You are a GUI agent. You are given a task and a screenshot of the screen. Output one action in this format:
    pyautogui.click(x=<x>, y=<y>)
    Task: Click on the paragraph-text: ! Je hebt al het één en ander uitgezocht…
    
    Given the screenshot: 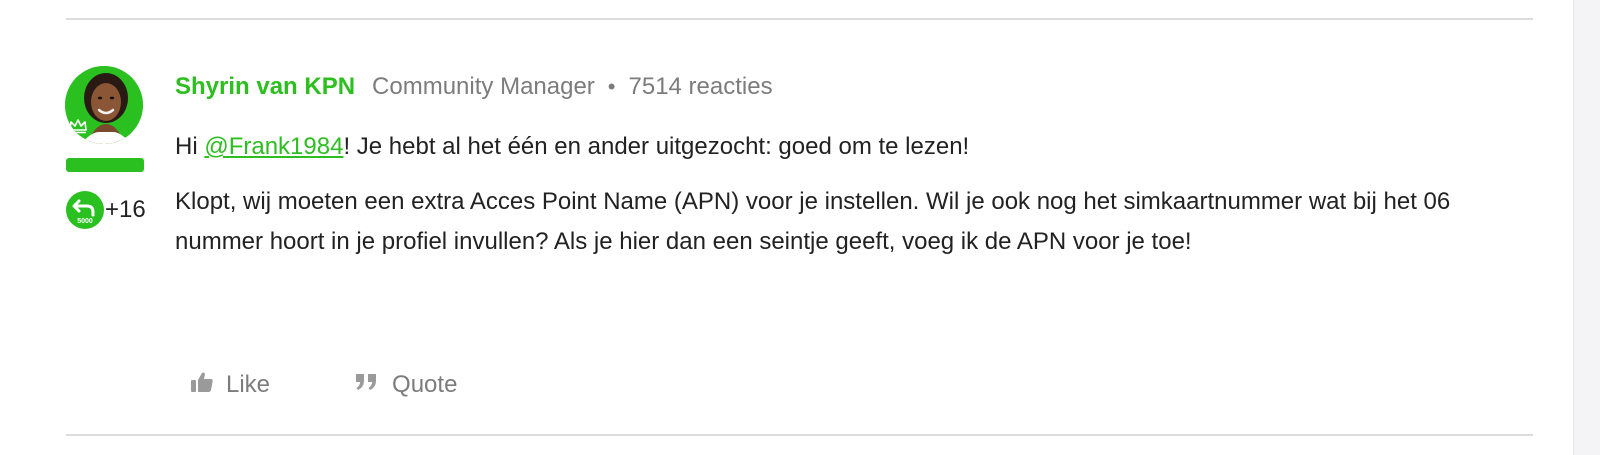 What is the action you would take?
    pyautogui.click(x=656, y=146)
    